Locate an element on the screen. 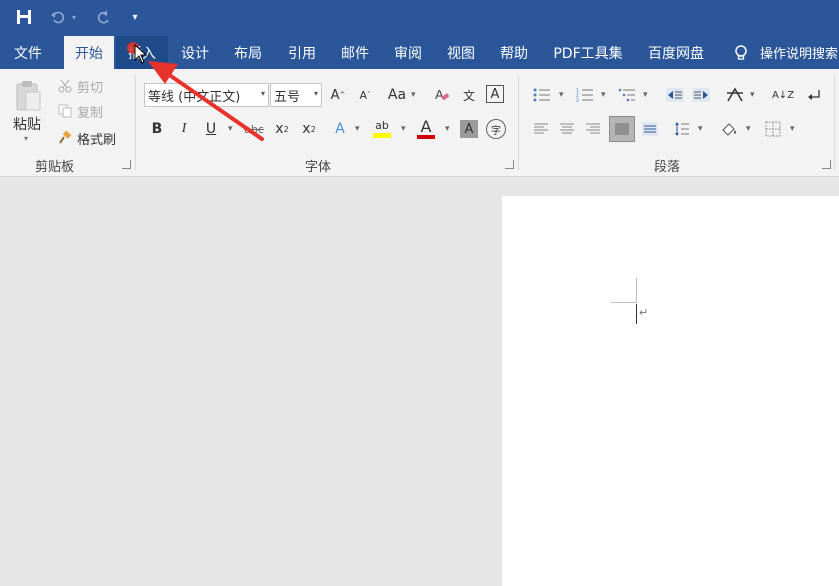 The height and width of the screenshot is (586, 839). cut-button: 剪切 is located at coordinates (90, 87).